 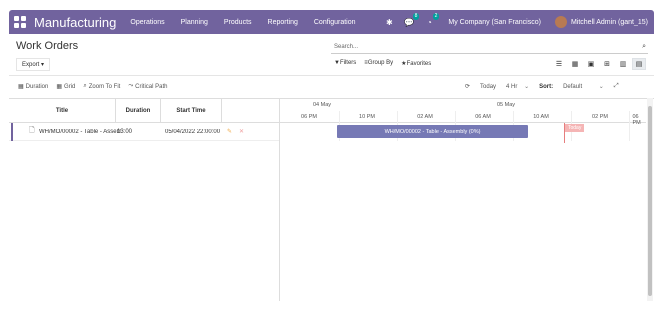 I want to click on filters-label: Filters, so click(x=348, y=63).